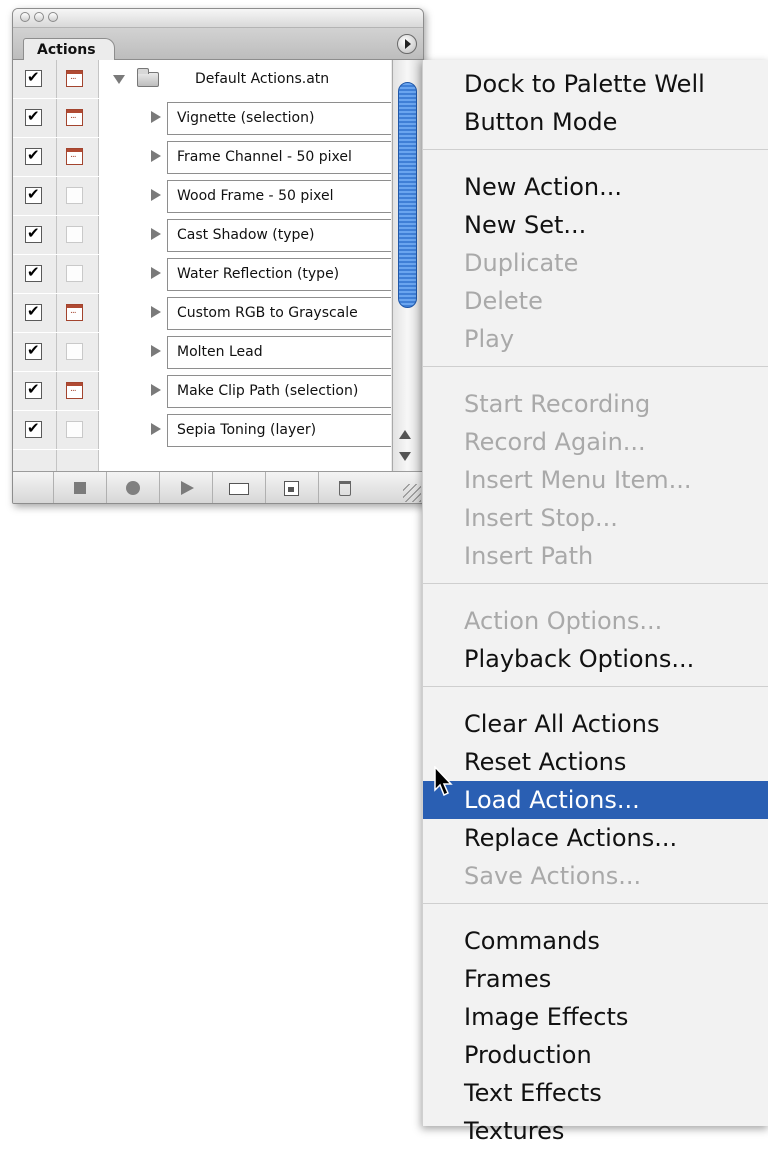  What do you see at coordinates (246, 118) in the screenshot?
I see `action-name: Vignette (selection)` at bounding box center [246, 118].